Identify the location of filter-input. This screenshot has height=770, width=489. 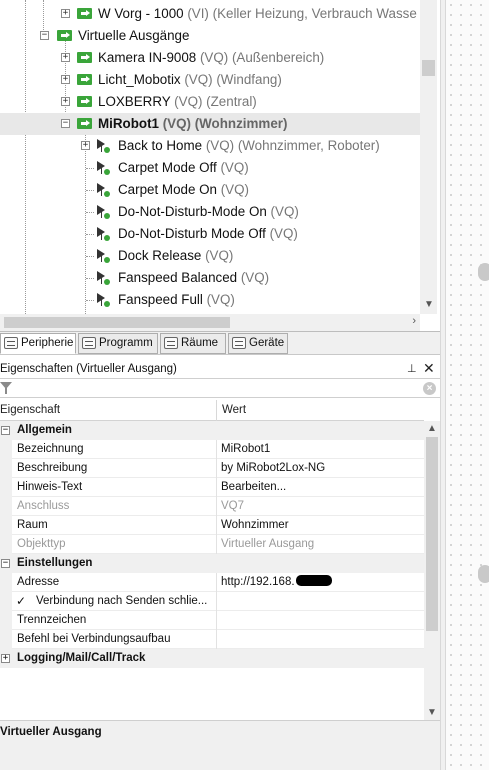
(214, 388).